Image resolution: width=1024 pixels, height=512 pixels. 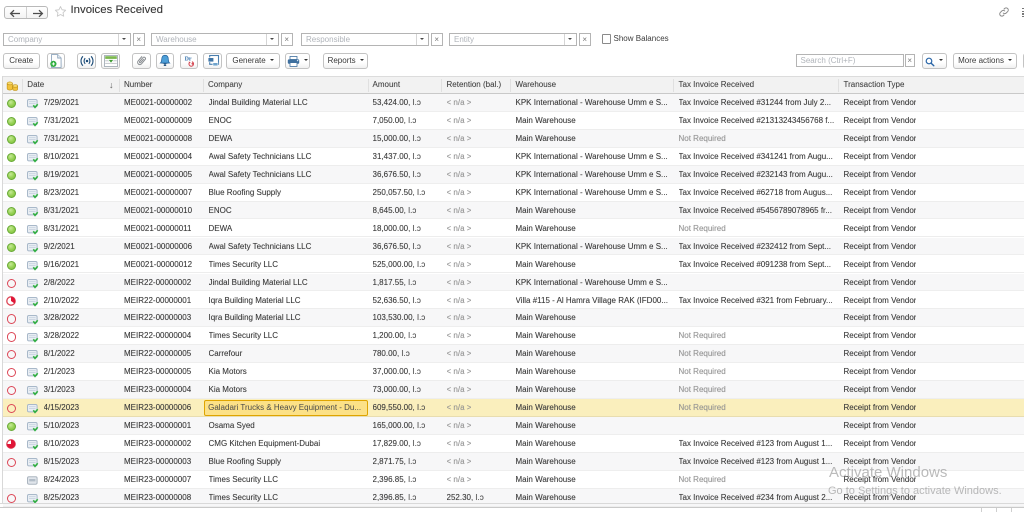 What do you see at coordinates (188, 59) in the screenshot?
I see `svg-text: Dr` at bounding box center [188, 59].